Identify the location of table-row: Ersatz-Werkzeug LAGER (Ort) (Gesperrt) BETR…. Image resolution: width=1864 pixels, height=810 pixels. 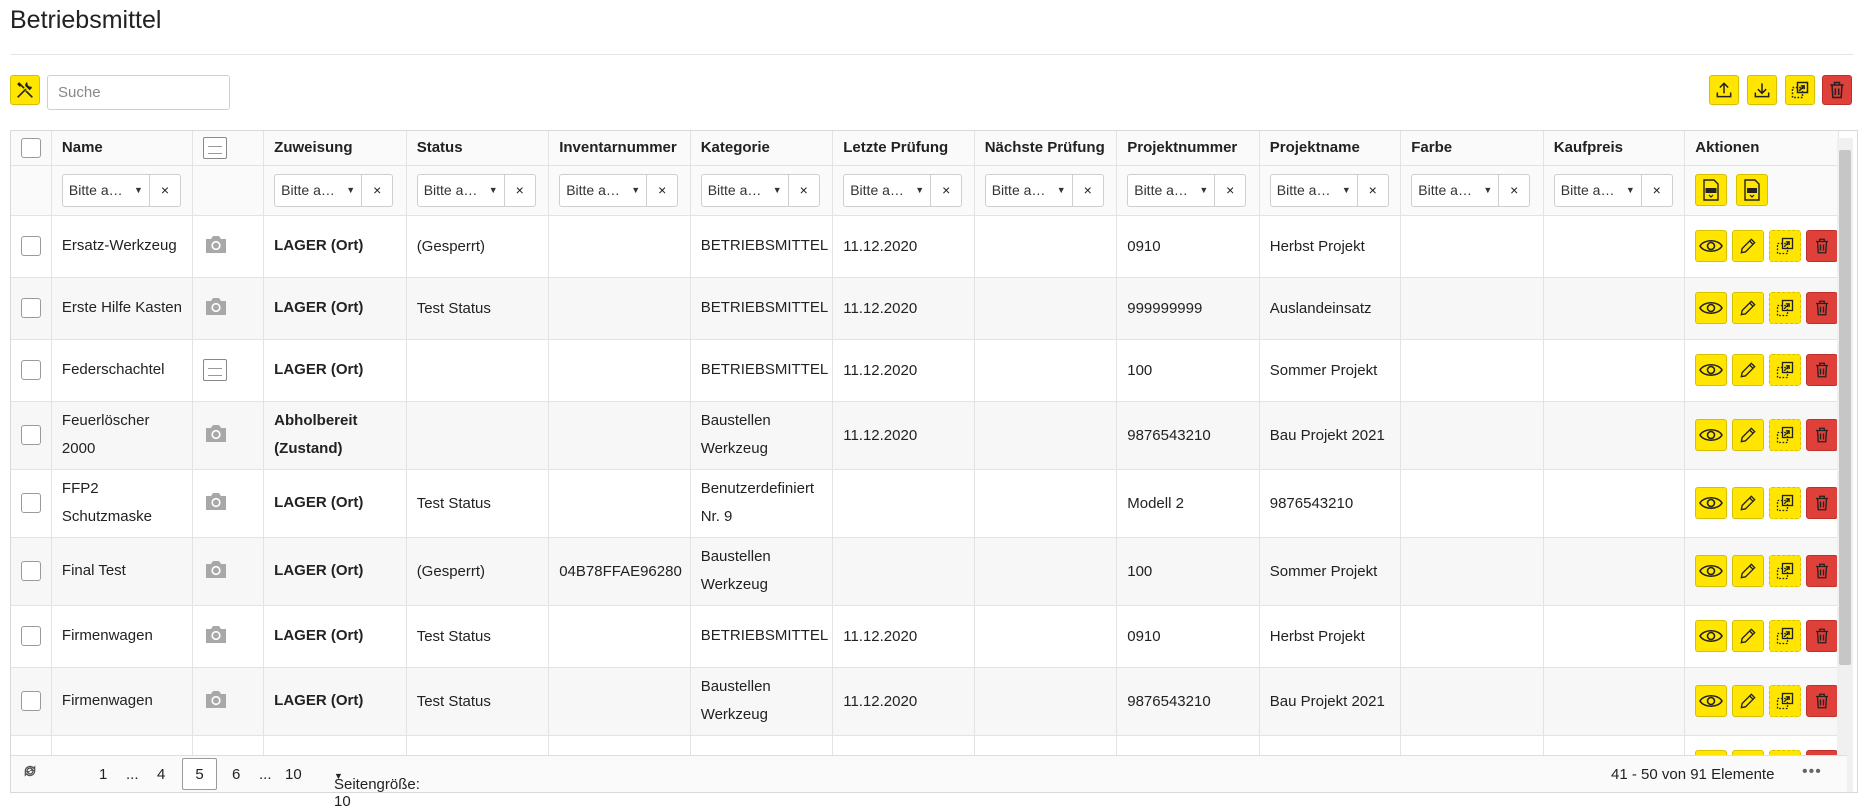
(925, 246).